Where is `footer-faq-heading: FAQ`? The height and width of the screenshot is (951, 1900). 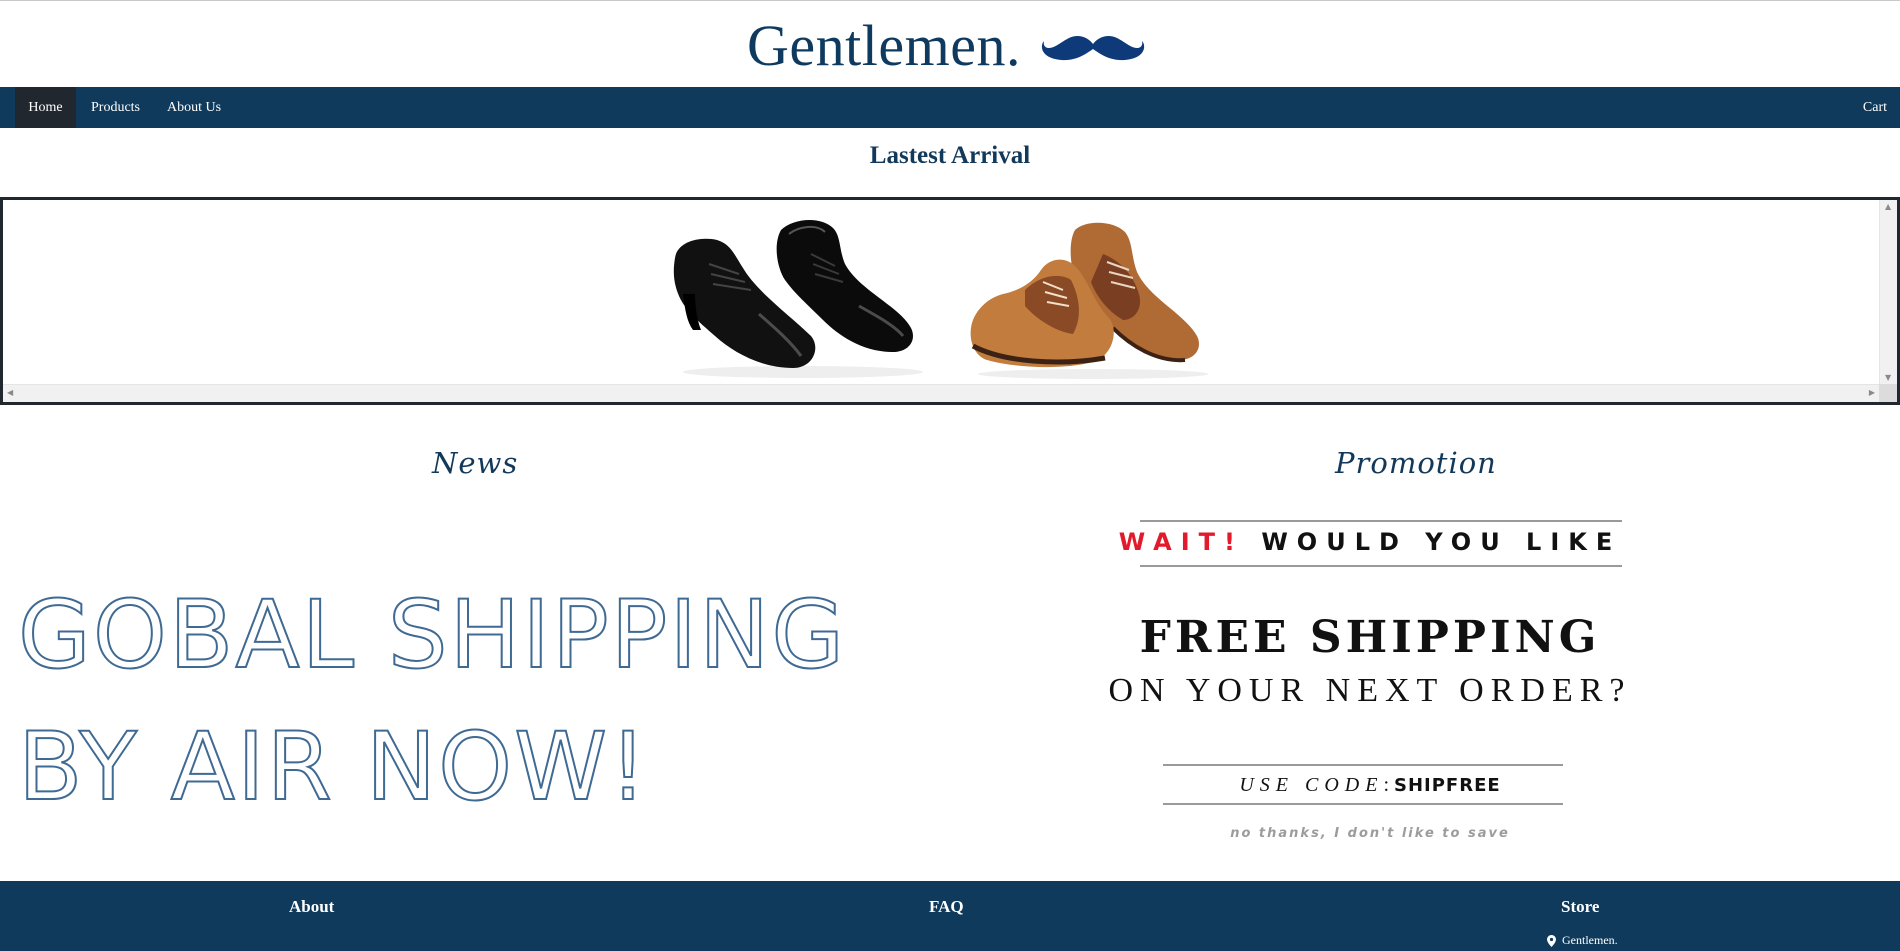
footer-faq-heading: FAQ is located at coordinates (946, 906).